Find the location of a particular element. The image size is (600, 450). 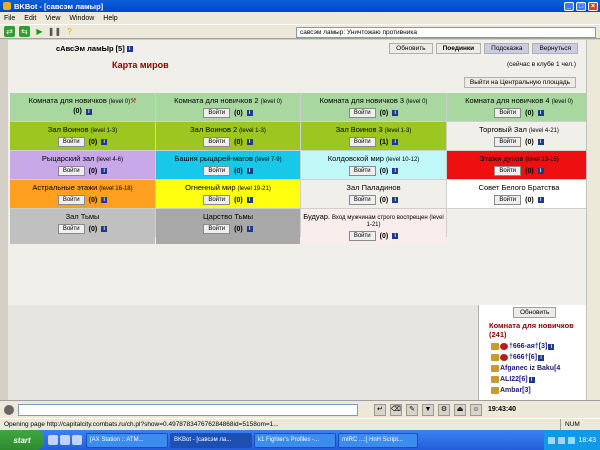

pen-icon: ✎ is located at coordinates (412, 409).